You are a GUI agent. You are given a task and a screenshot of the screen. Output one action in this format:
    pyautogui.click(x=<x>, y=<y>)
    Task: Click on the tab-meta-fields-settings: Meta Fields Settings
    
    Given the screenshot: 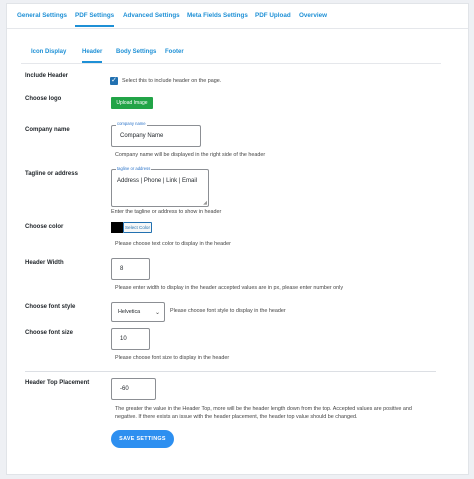 What is the action you would take?
    pyautogui.click(x=217, y=15)
    